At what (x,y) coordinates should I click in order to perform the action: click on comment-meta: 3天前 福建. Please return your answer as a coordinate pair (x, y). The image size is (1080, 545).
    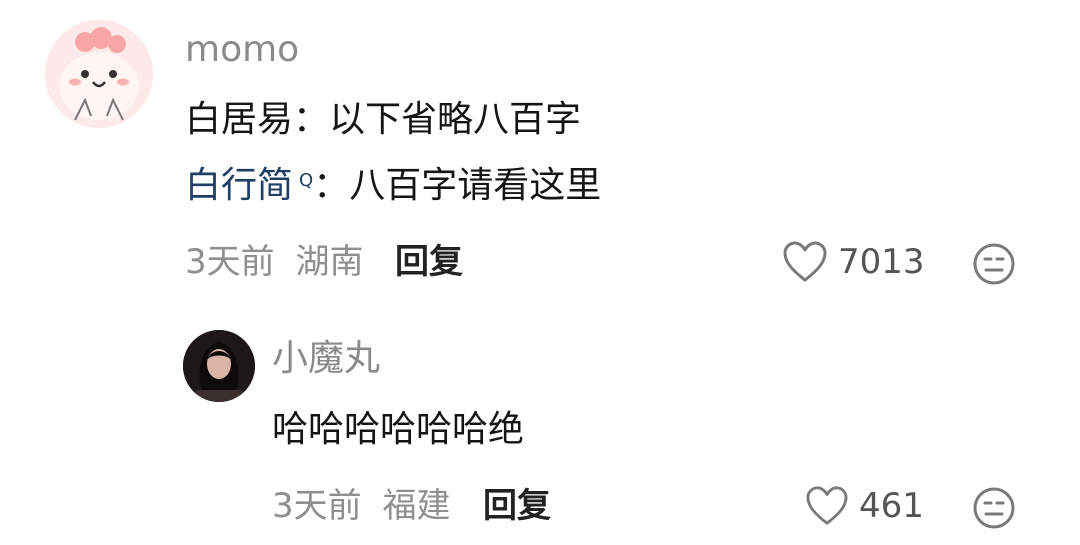
    Looking at the image, I should click on (361, 506).